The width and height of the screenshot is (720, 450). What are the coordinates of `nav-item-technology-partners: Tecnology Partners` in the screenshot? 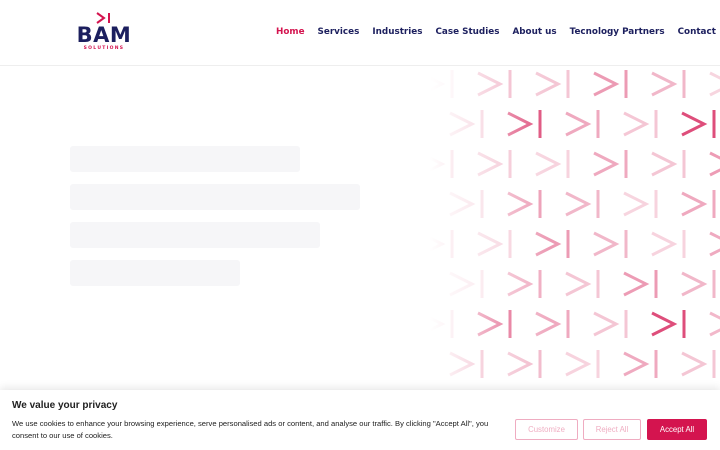 It's located at (617, 32).